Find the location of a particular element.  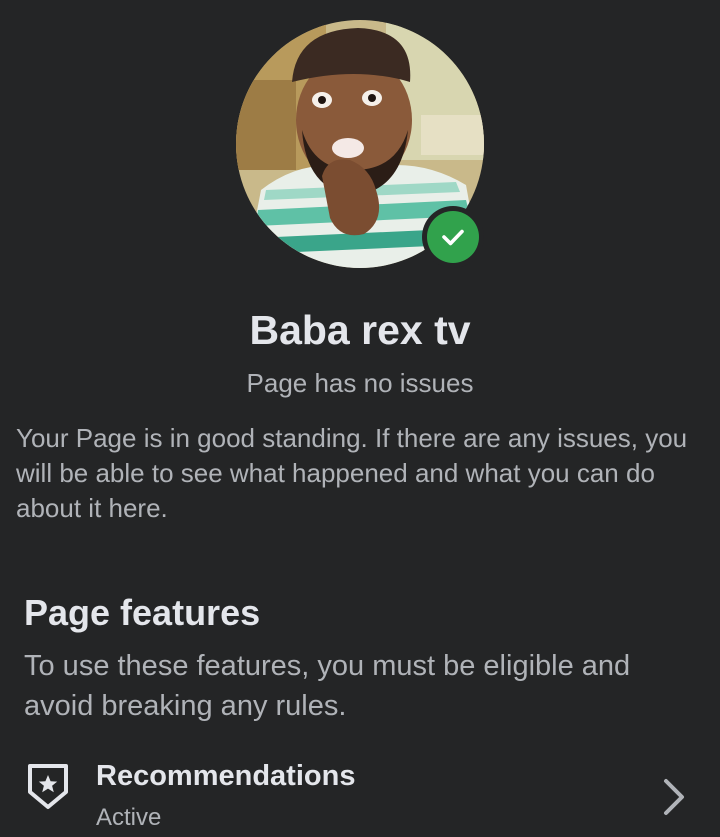

feature-status: Active is located at coordinates (129, 817).